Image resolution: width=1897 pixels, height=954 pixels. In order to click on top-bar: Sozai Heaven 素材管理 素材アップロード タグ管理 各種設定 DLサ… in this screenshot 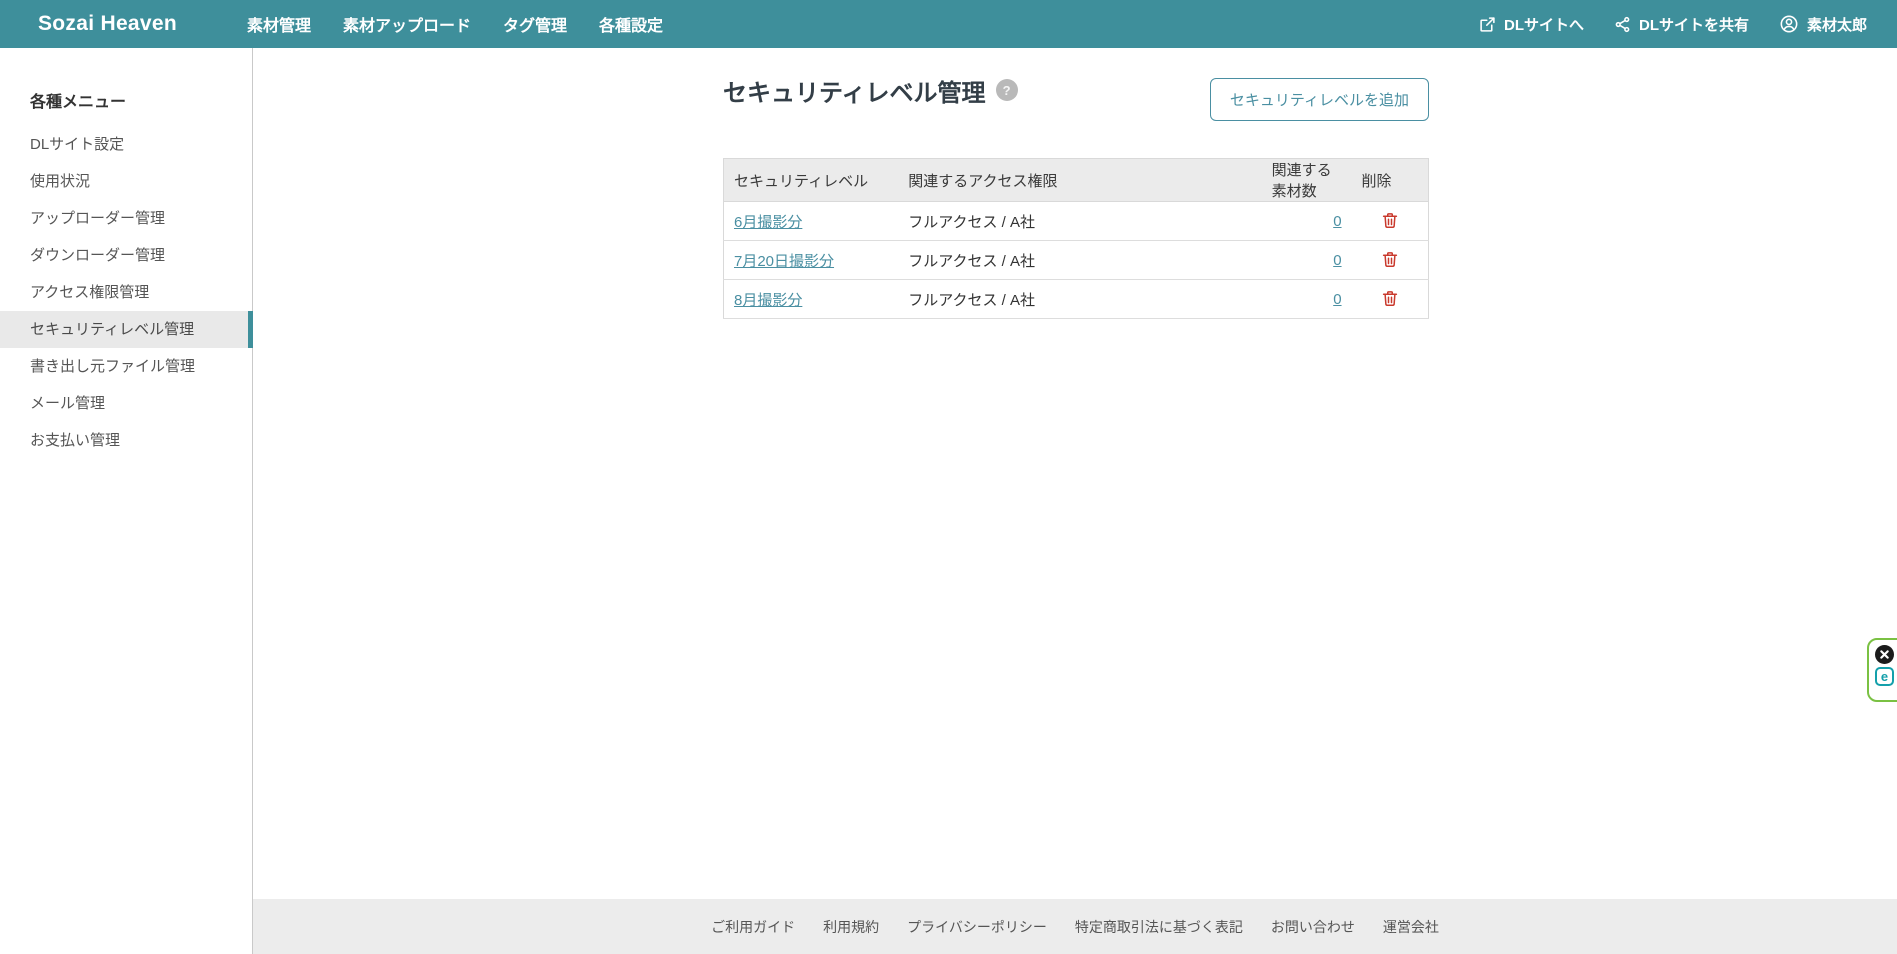, I will do `click(948, 24)`.